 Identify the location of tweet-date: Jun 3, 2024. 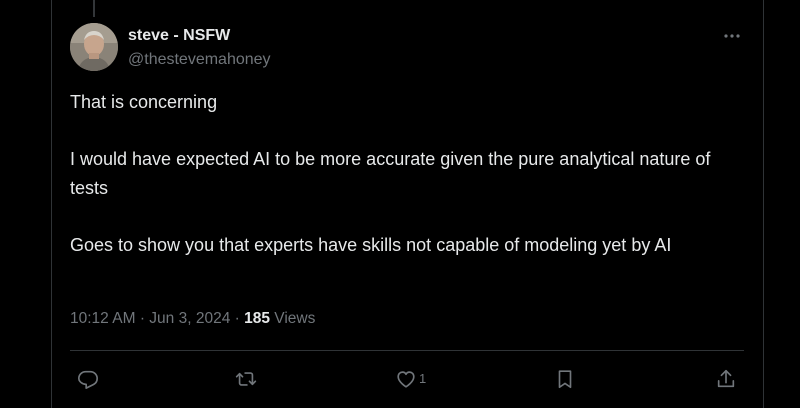
(189, 318).